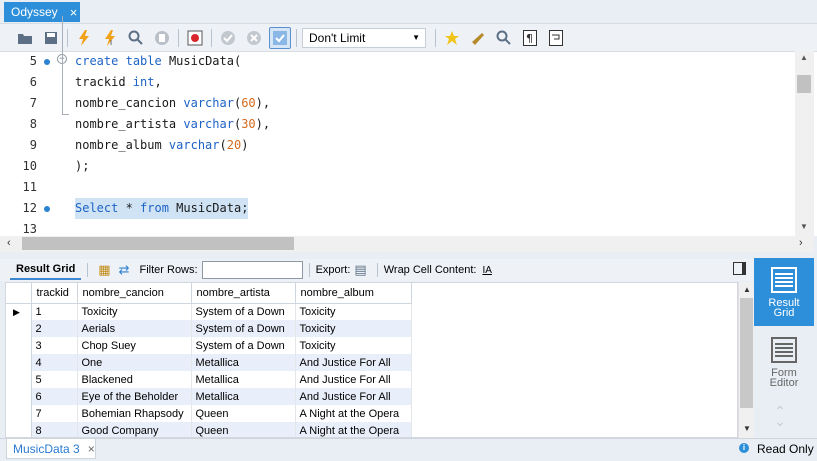  I want to click on code-line: 9 nombre_album varchar(20), so click(397, 145).